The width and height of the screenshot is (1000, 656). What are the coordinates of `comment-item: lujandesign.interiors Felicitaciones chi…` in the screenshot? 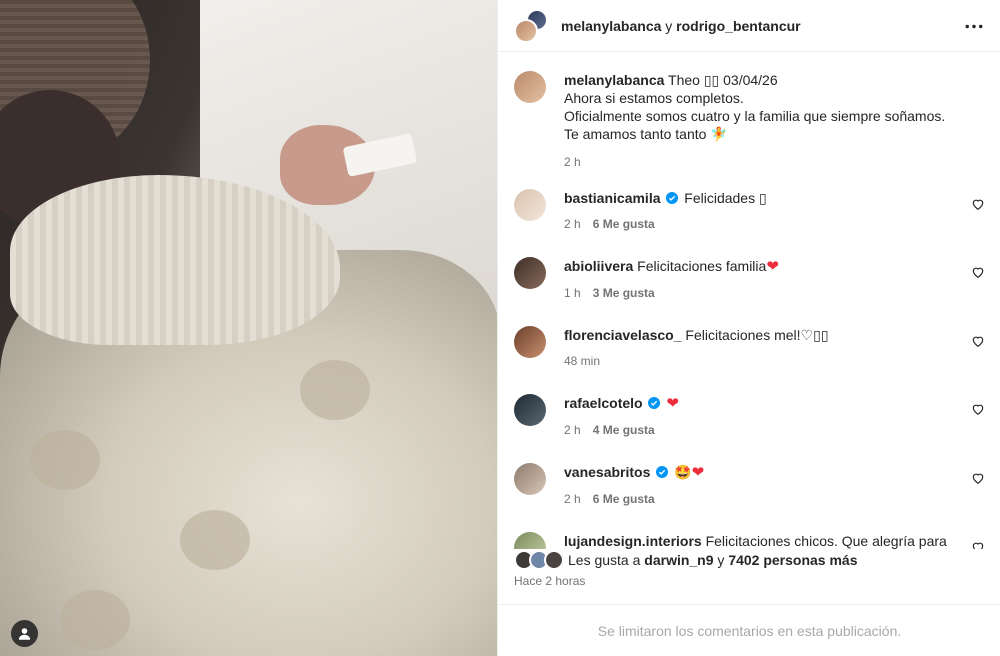 It's located at (749, 540).